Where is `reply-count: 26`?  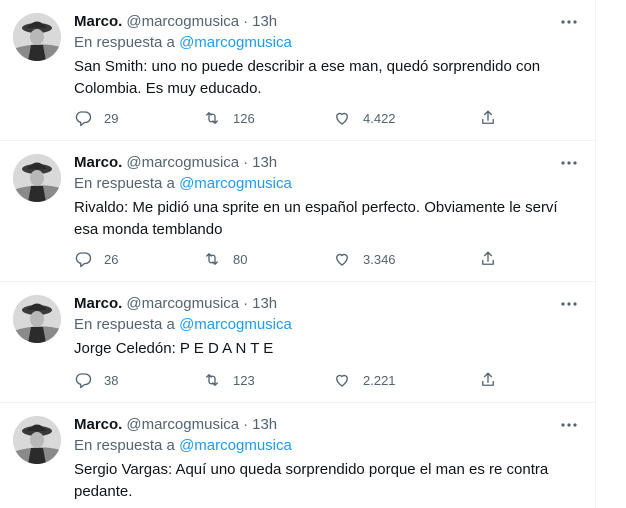 reply-count: 26 is located at coordinates (111, 259).